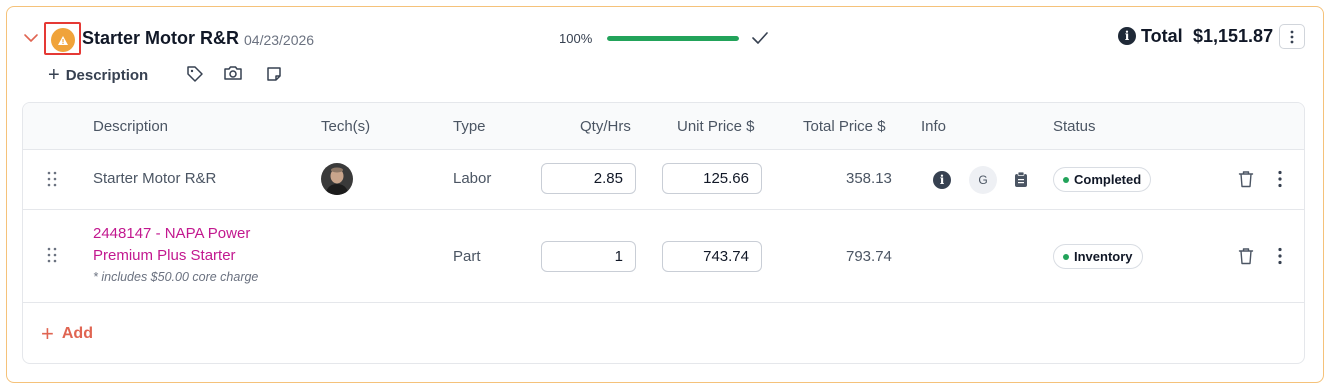 Image resolution: width=1330 pixels, height=389 pixels. I want to click on progress-percent: 100%, so click(576, 38).